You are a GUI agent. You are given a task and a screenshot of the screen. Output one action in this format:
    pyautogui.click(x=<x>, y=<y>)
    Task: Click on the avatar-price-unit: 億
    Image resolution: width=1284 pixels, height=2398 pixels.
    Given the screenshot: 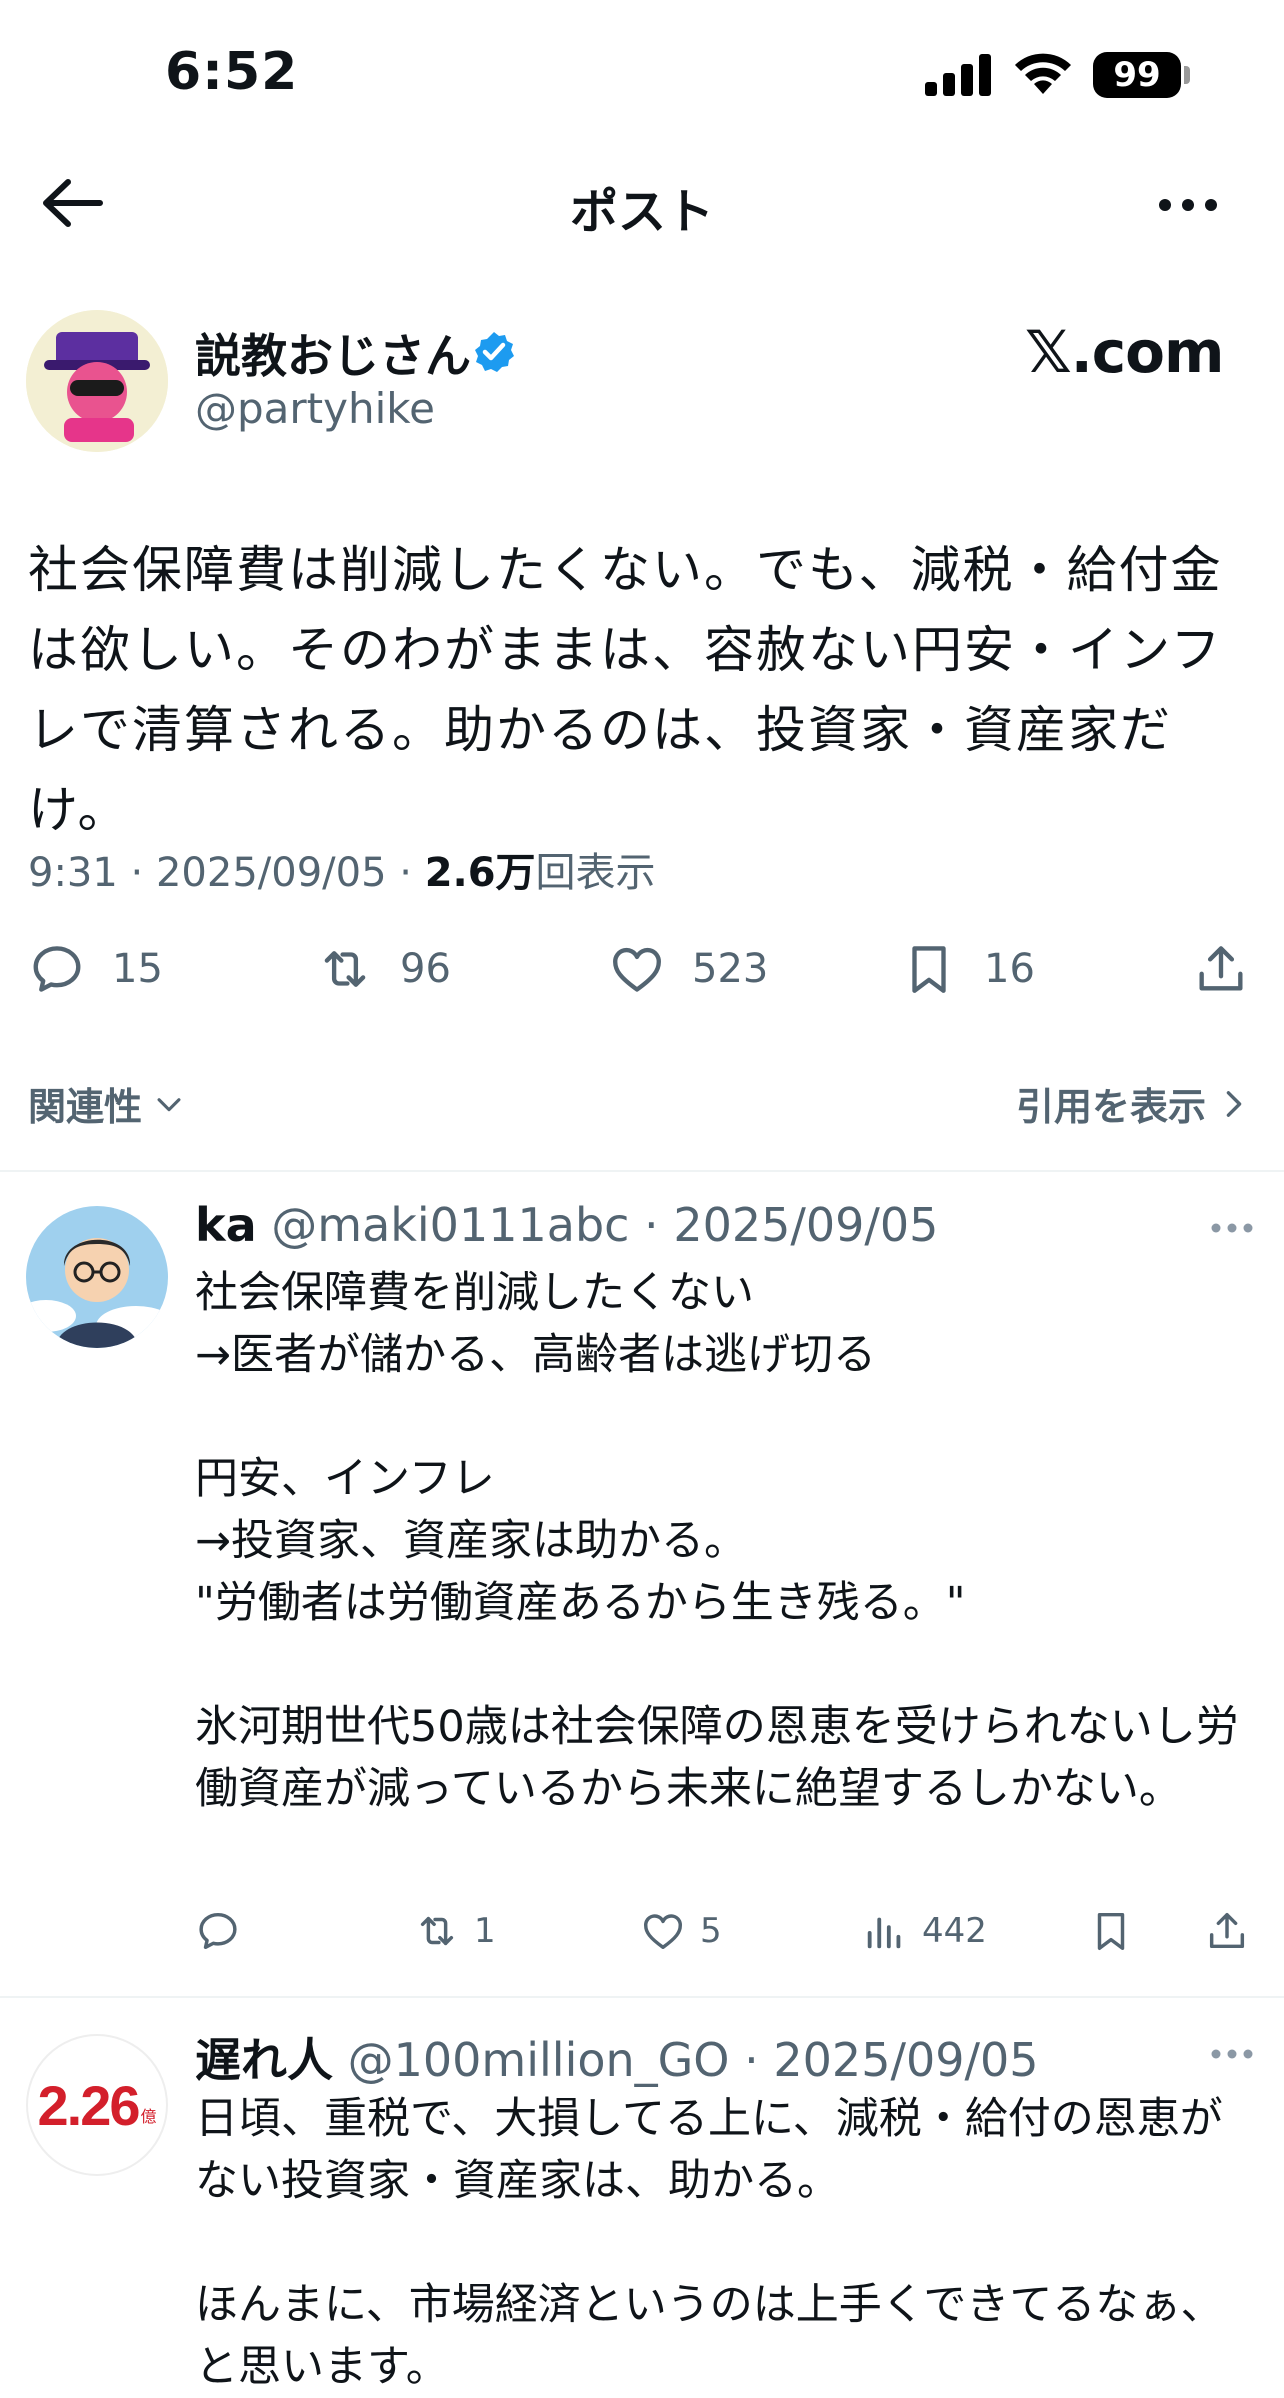 What is the action you would take?
    pyautogui.click(x=148, y=2116)
    